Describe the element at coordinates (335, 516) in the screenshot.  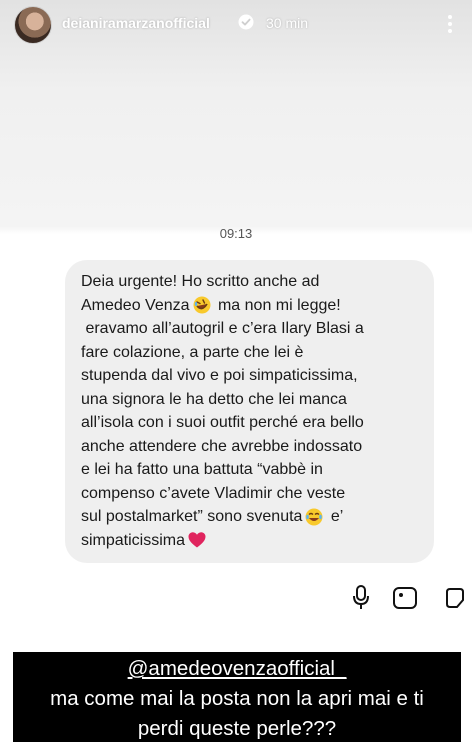
I see `message-text: e’` at that location.